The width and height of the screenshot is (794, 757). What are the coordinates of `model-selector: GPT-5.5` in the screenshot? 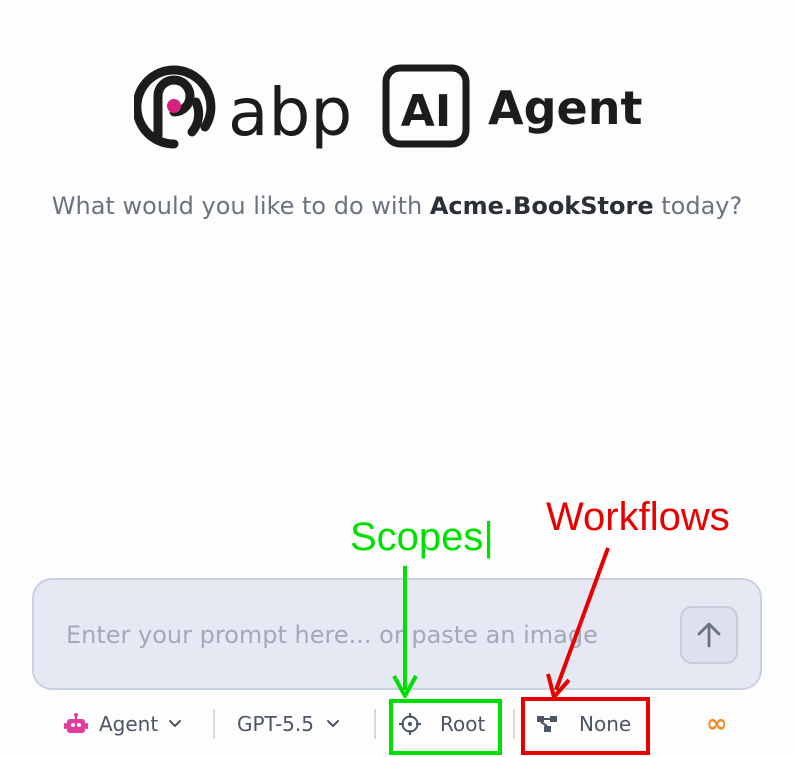 It's located at (288, 724).